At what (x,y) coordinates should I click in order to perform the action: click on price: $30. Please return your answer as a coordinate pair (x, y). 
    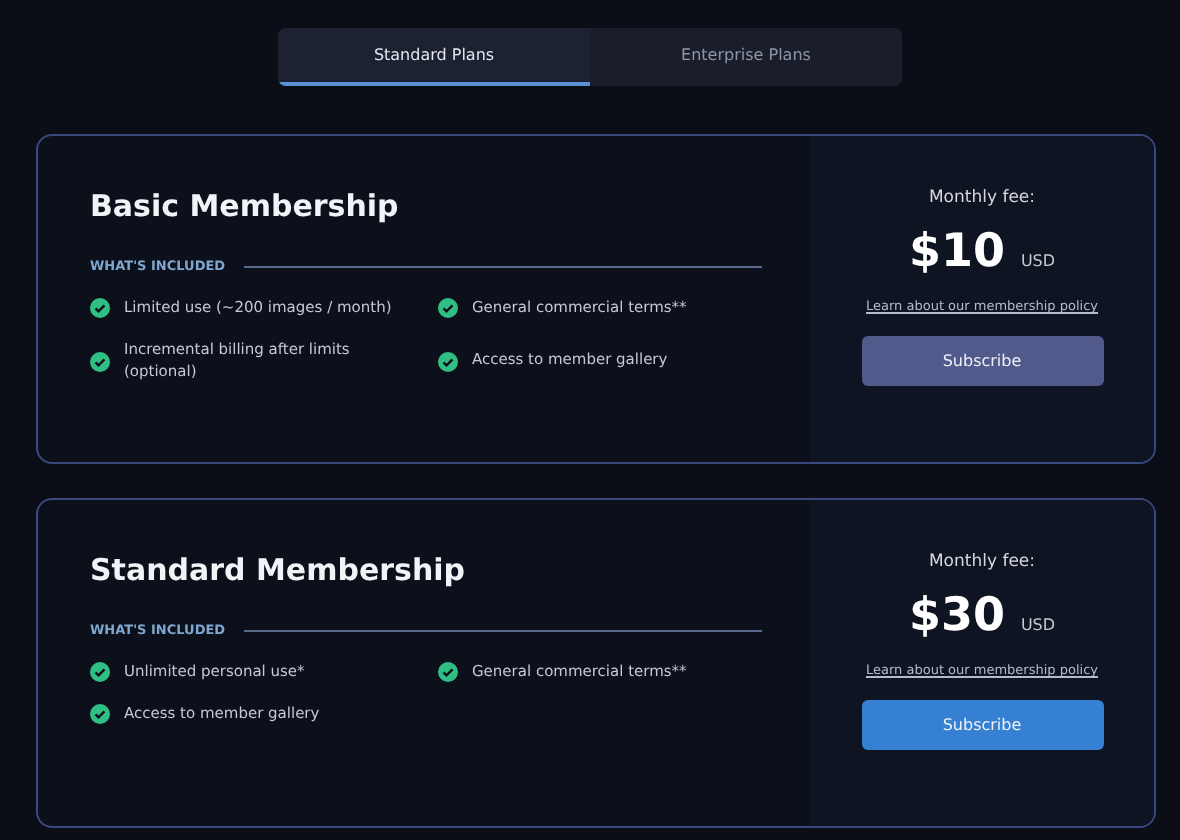
    Looking at the image, I should click on (956, 616).